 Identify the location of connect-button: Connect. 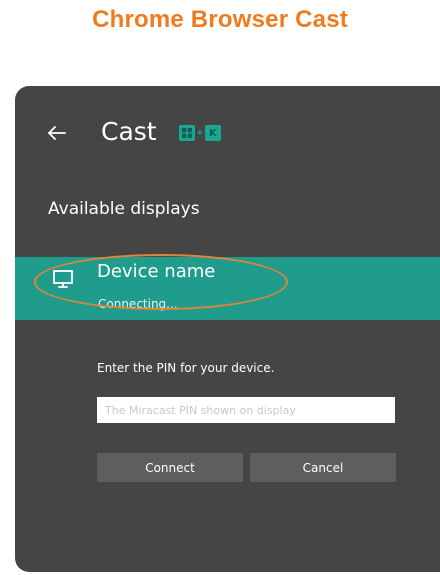
(170, 467).